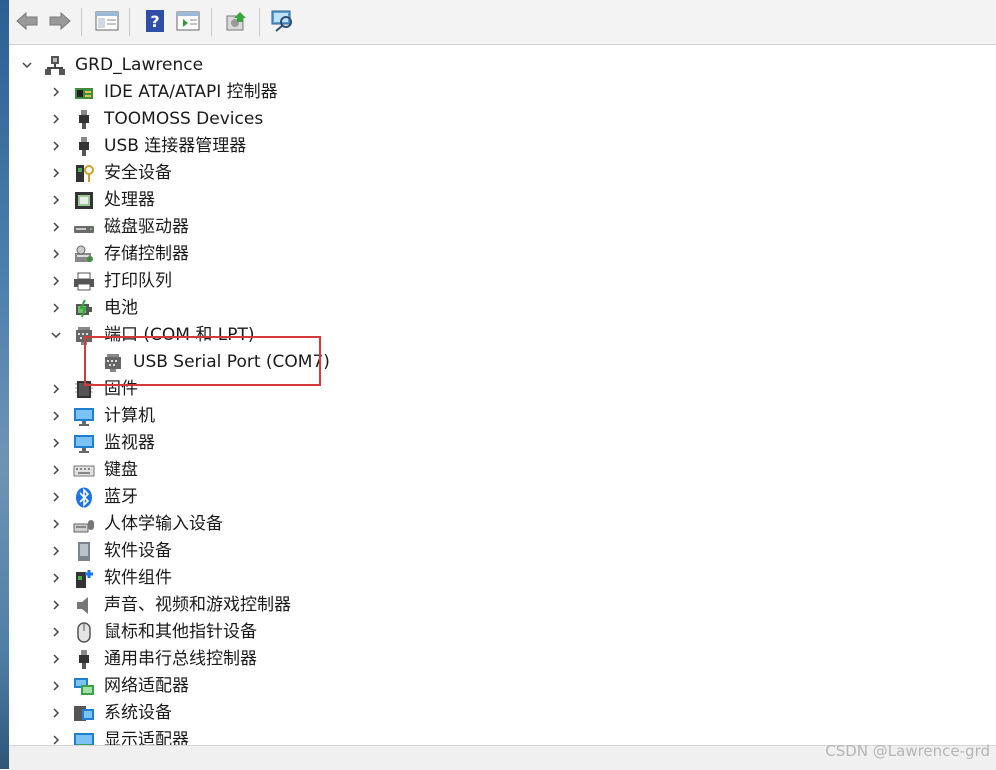  Describe the element at coordinates (499, 335) in the screenshot. I see `device-category: 端口 (COM 和 LPT)` at that location.